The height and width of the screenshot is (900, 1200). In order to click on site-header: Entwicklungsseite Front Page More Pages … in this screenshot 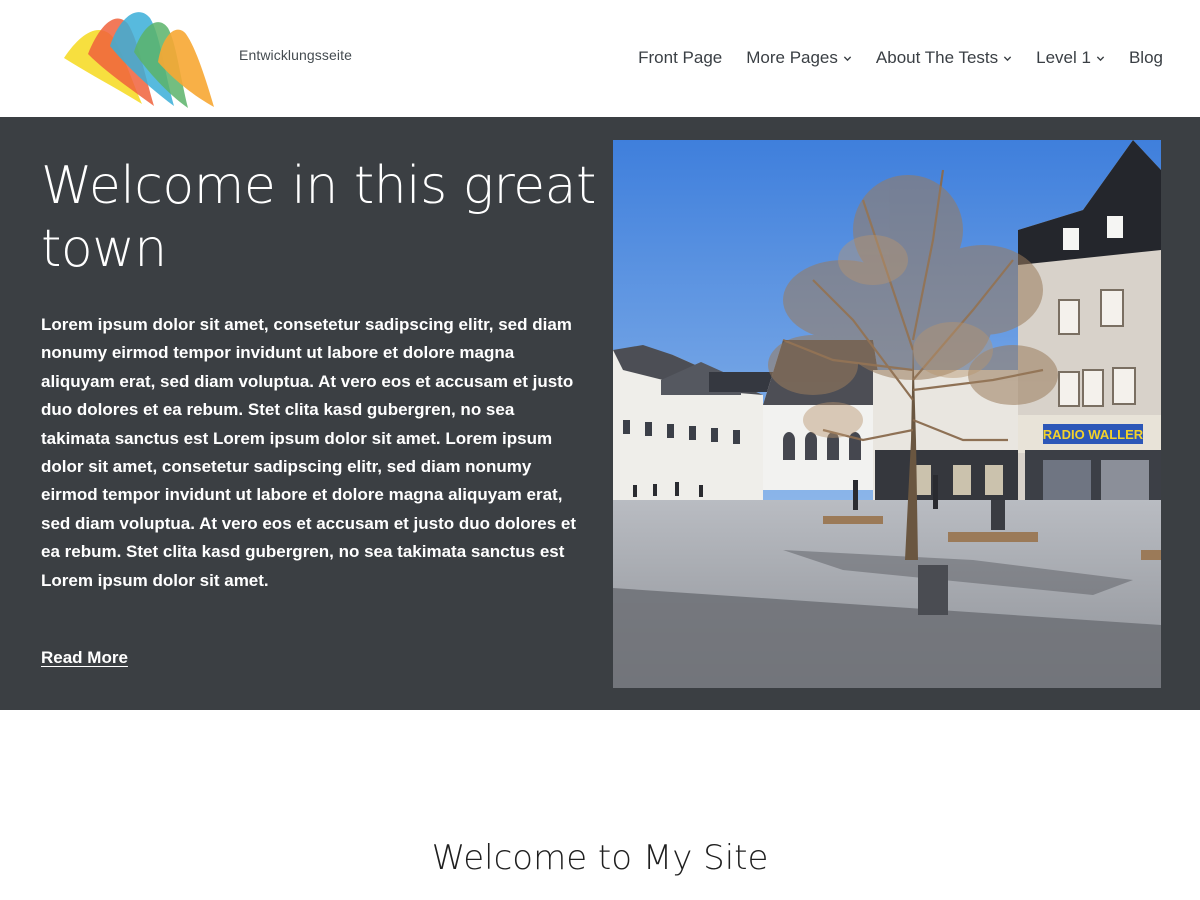, I will do `click(600, 58)`.